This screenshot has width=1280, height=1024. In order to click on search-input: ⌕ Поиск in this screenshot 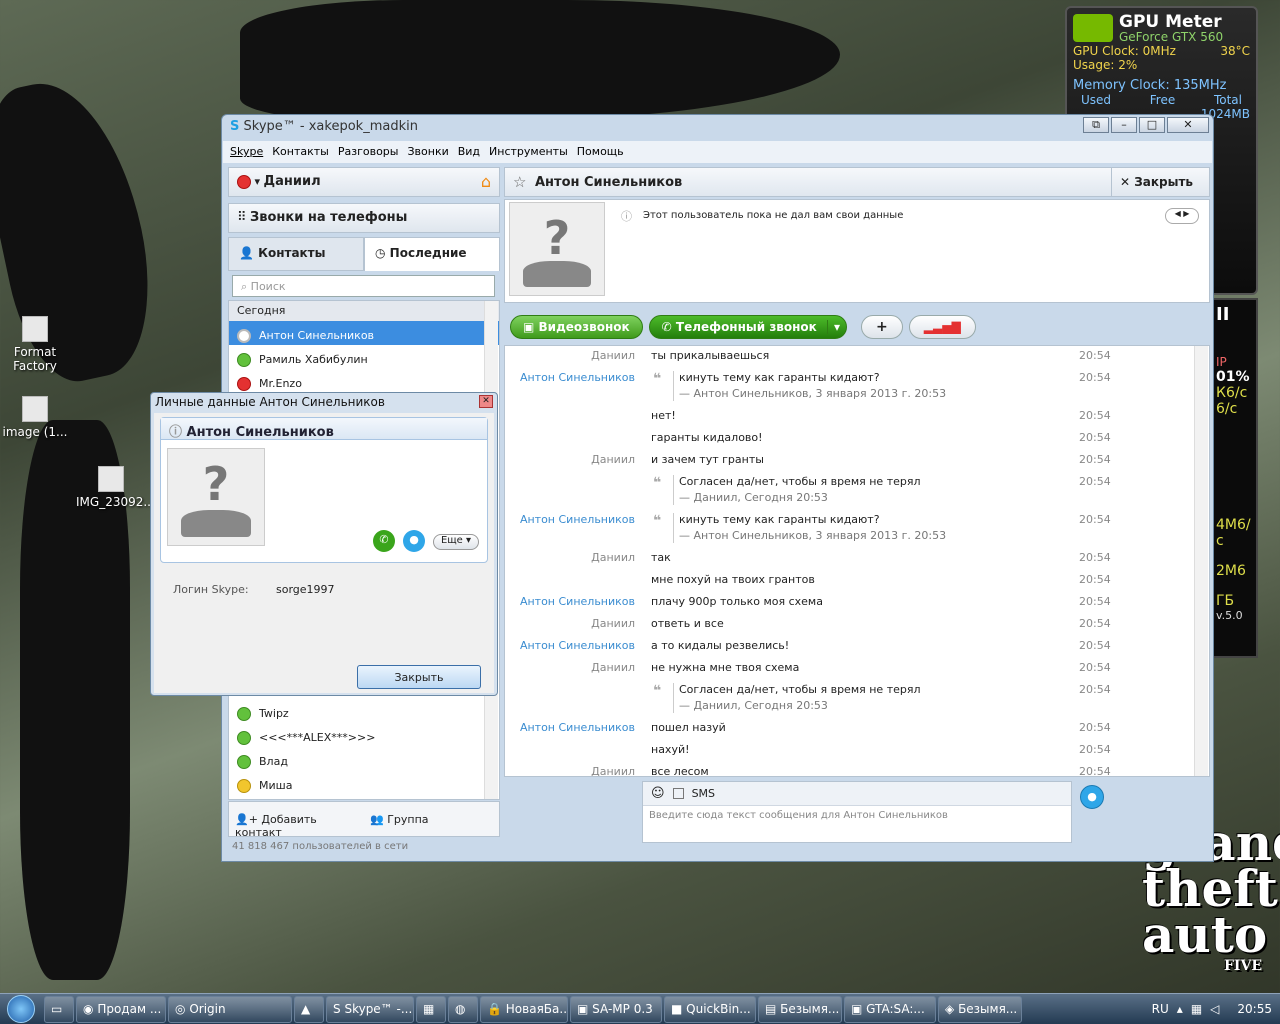, I will do `click(363, 286)`.